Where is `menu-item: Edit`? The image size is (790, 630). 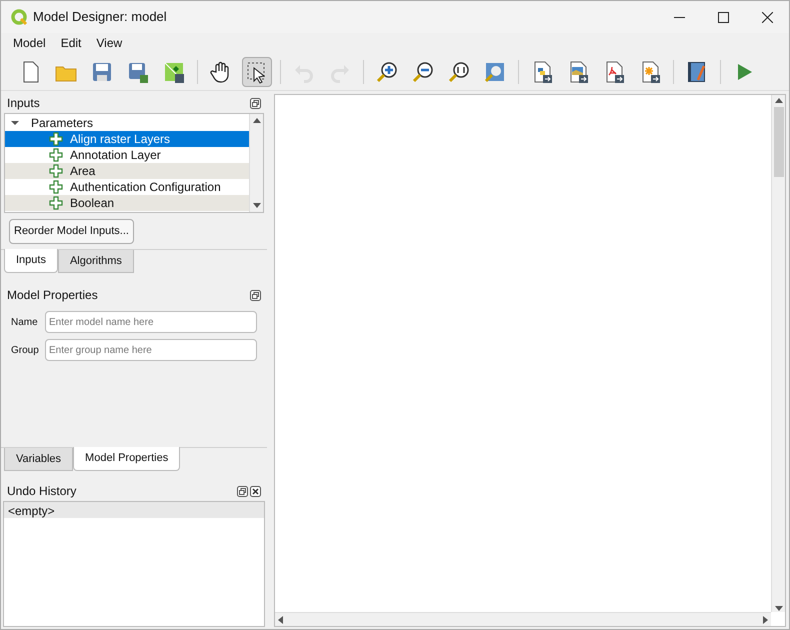 menu-item: Edit is located at coordinates (71, 43).